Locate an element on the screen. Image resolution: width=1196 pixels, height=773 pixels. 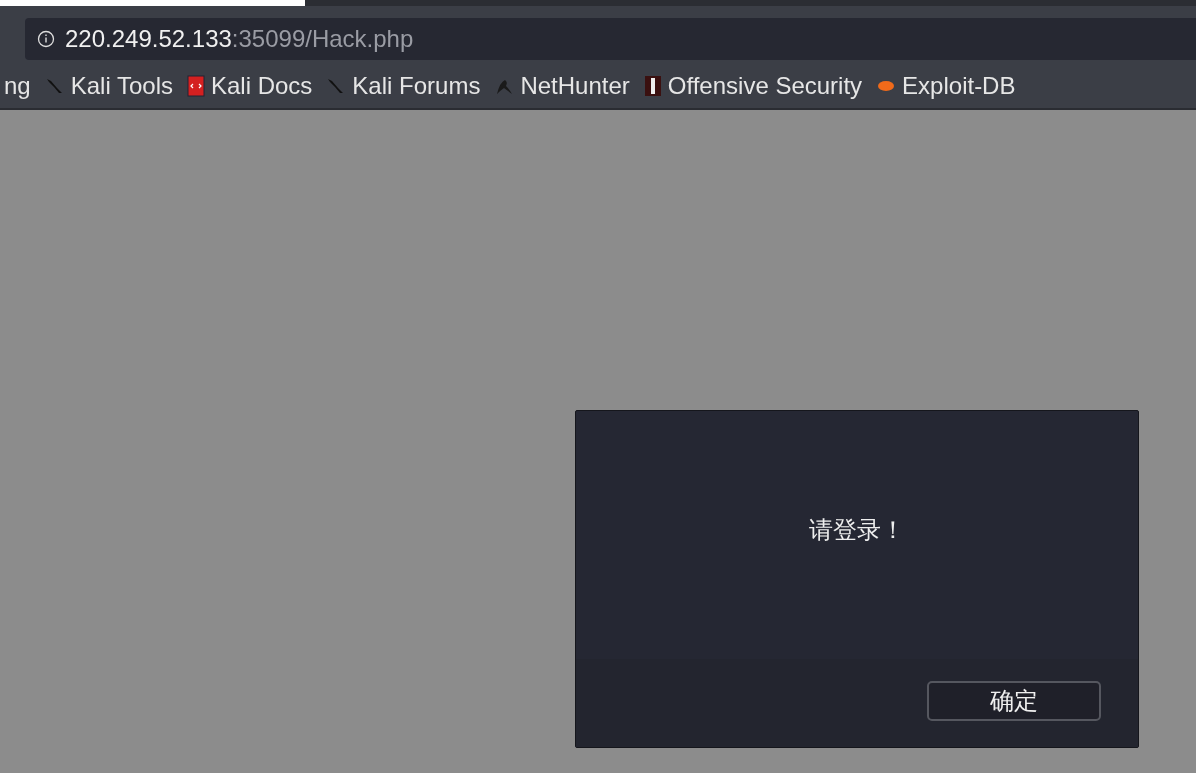
url-text: 220.249.52.133:35099/Hack.php is located at coordinates (239, 39).